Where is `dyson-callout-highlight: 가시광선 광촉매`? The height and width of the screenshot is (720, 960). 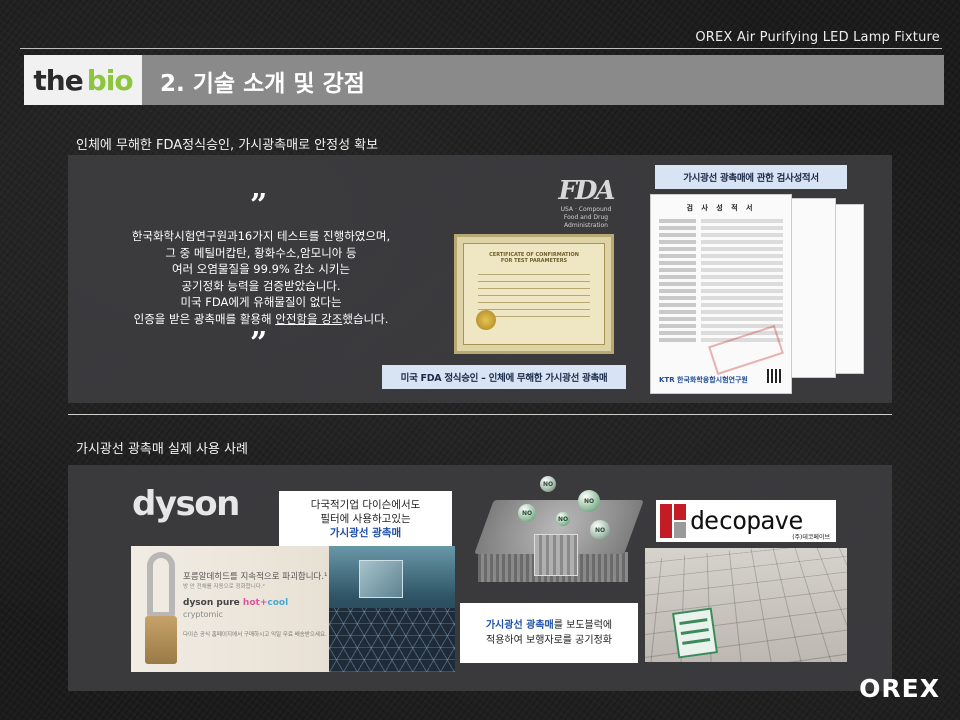 dyson-callout-highlight: 가시광선 광촉매 is located at coordinates (365, 533).